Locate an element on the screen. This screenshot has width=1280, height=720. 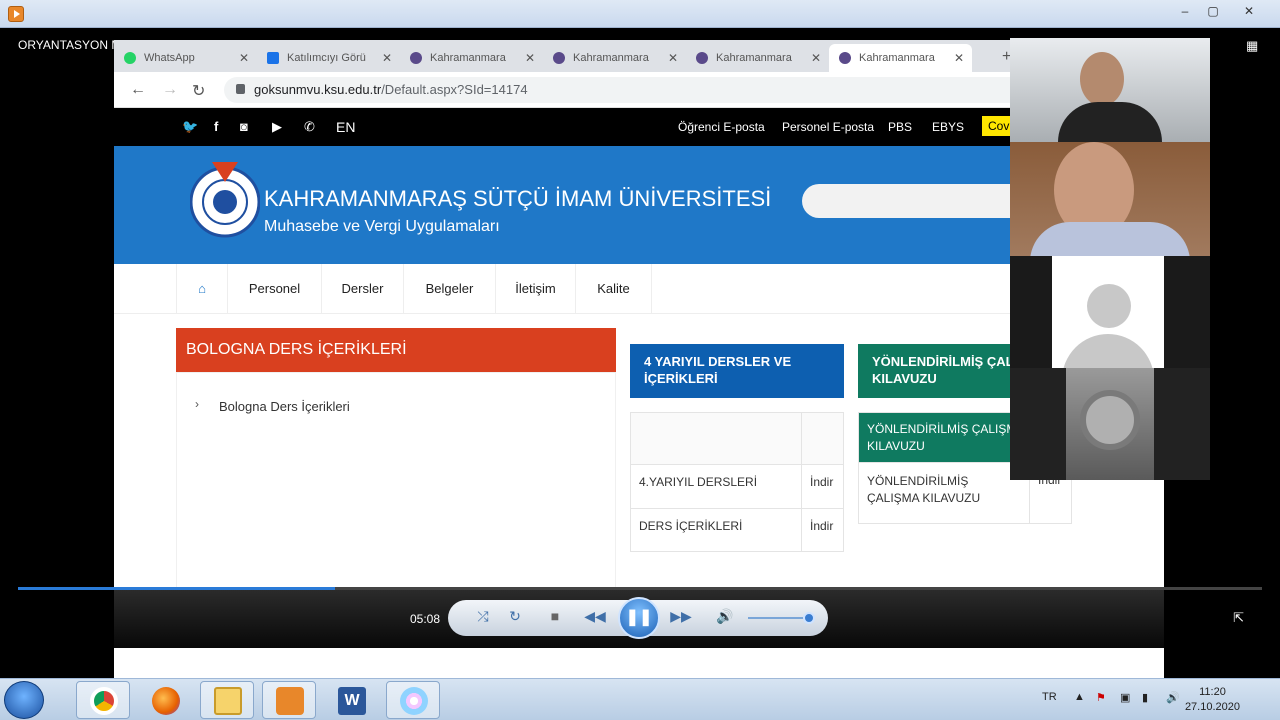
tab-participant: Katılımcıyı Görü ✕ is located at coordinates (328, 58).